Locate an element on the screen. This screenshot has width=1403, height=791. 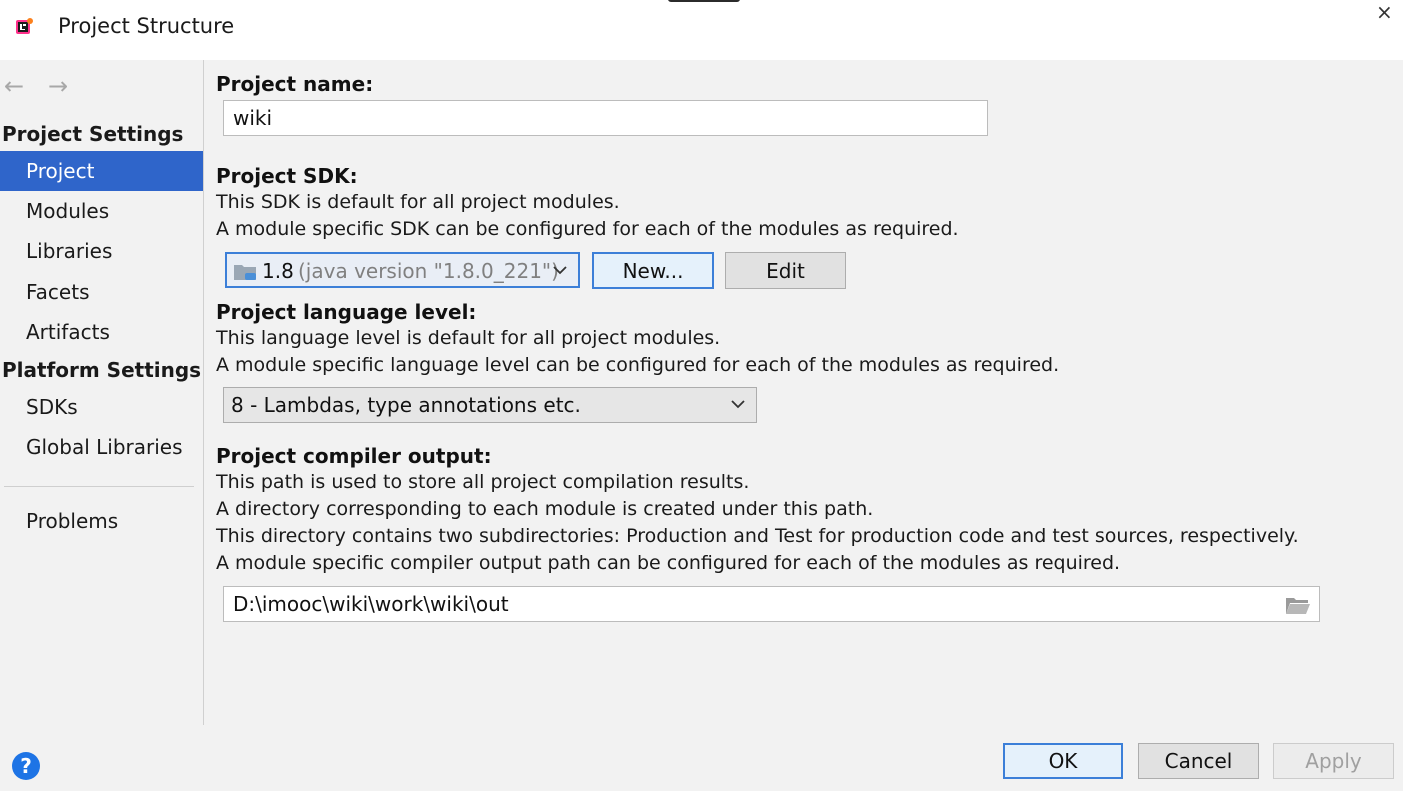
sidebar-item-artifacts: Artifacts is located at coordinates (101, 332).